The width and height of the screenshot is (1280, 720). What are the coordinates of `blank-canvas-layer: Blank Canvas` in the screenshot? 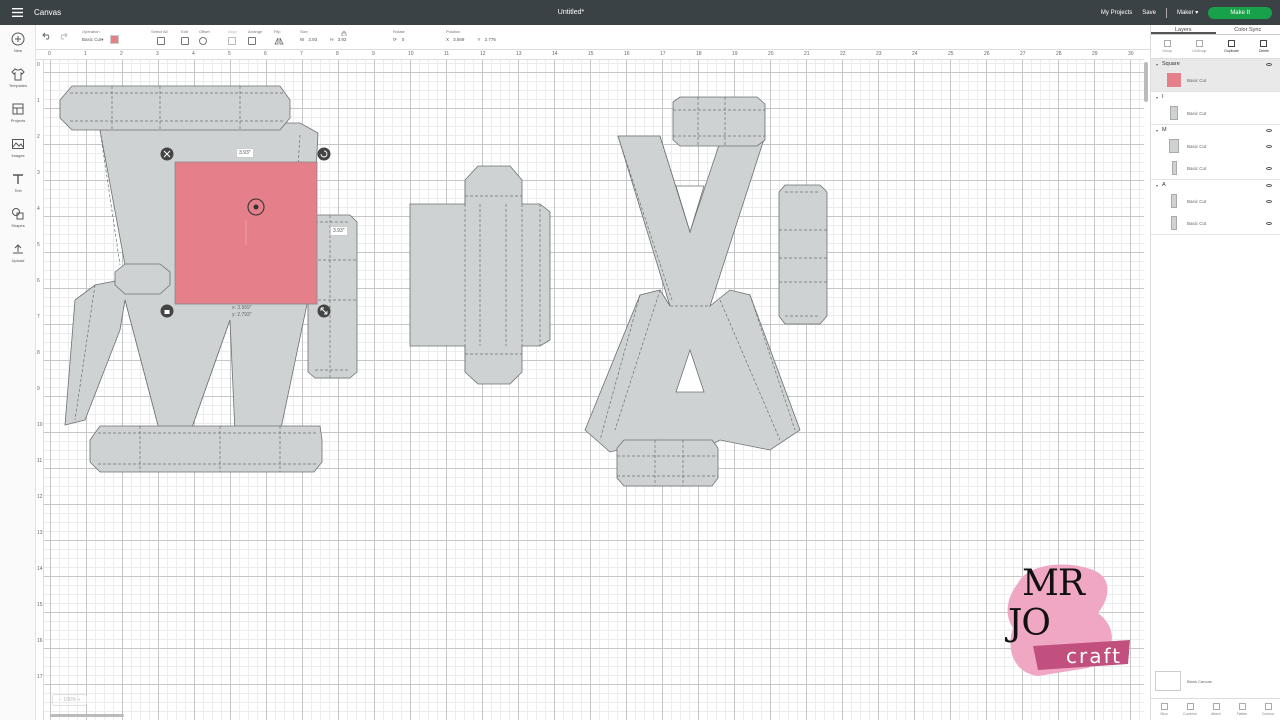 It's located at (1183, 681).